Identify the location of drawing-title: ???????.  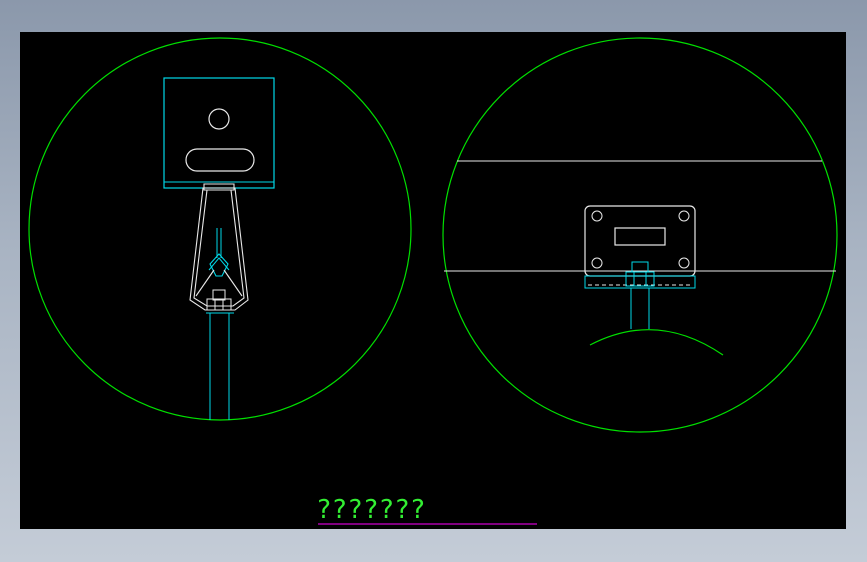
(426, 510).